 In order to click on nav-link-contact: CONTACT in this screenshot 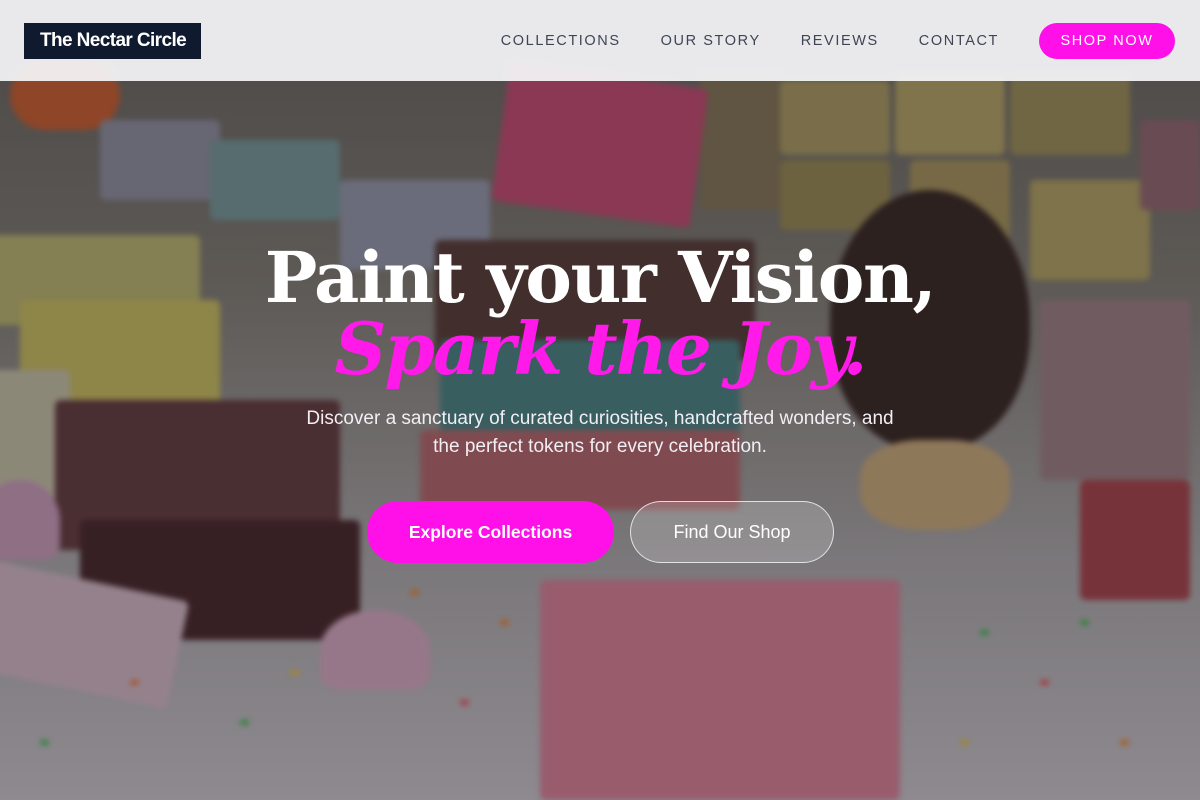, I will do `click(959, 41)`.